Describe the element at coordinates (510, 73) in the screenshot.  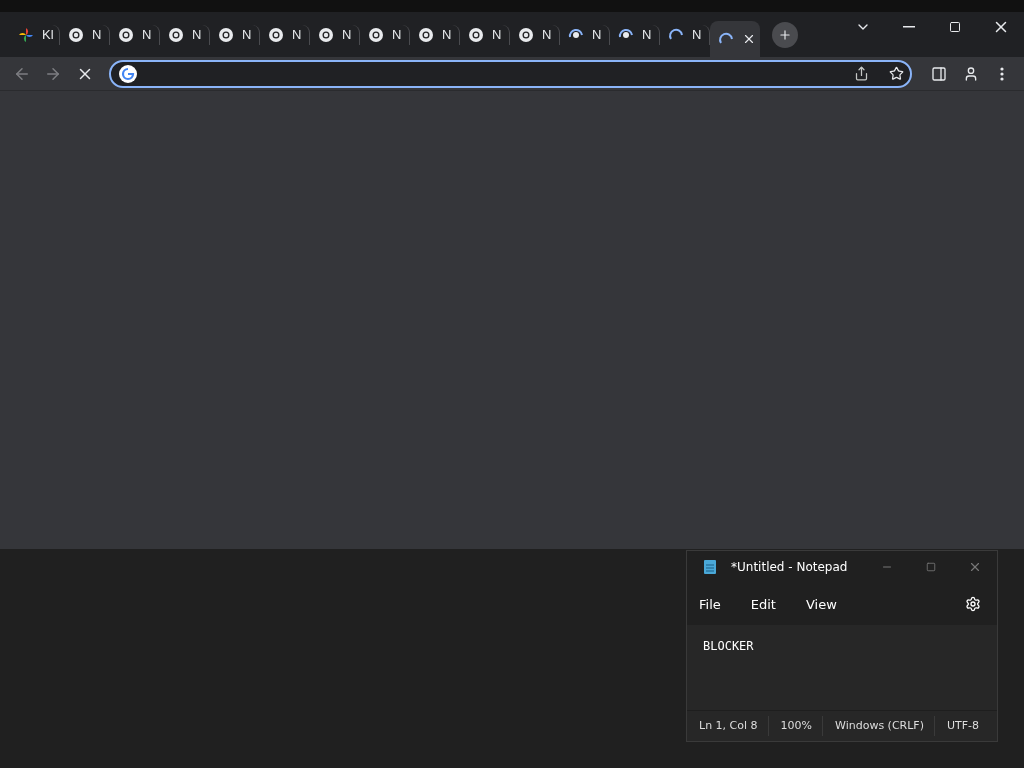
I see `address-bar` at that location.